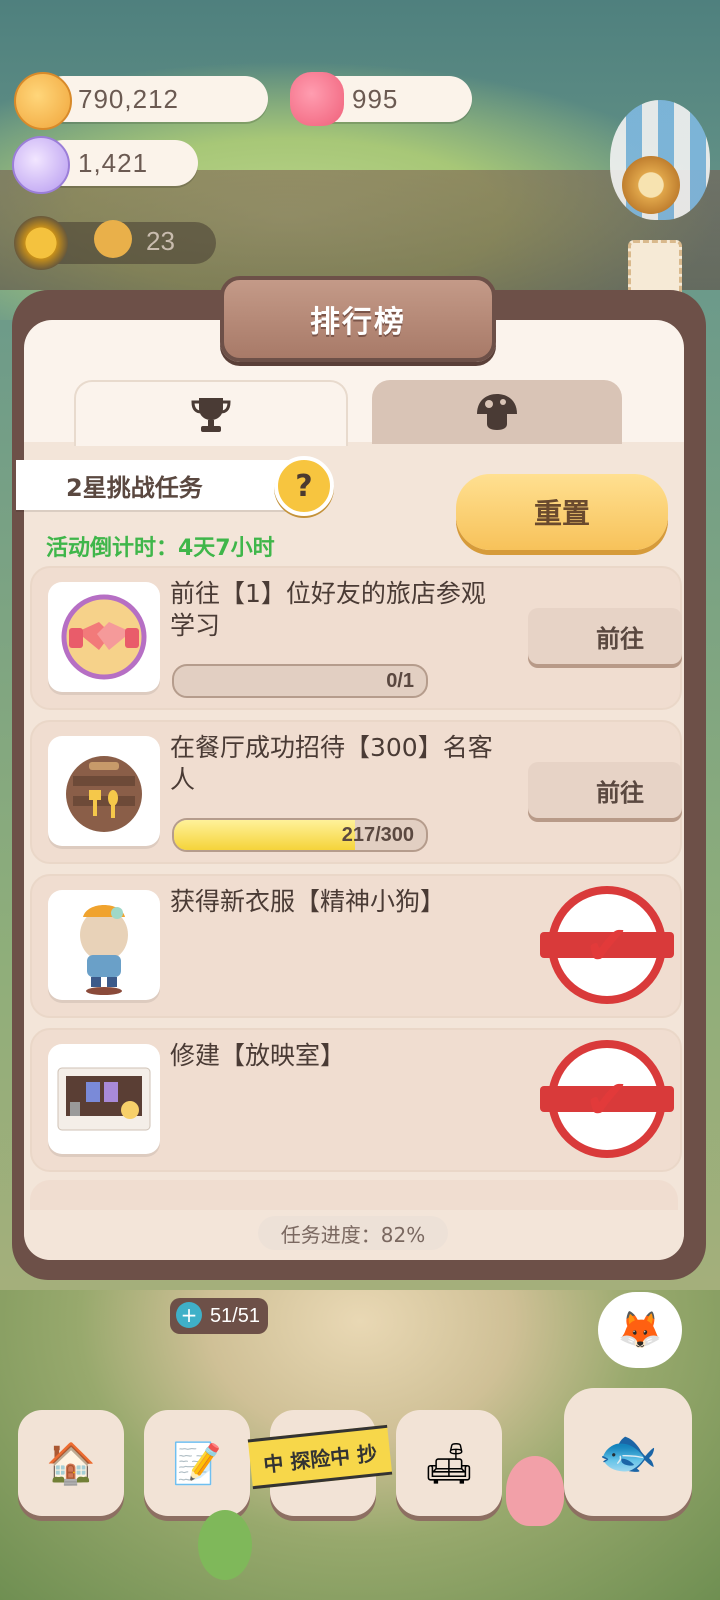 The width and height of the screenshot is (720, 1600). Describe the element at coordinates (43, 101) in the screenshot. I see `cookie-coin-icon` at that location.